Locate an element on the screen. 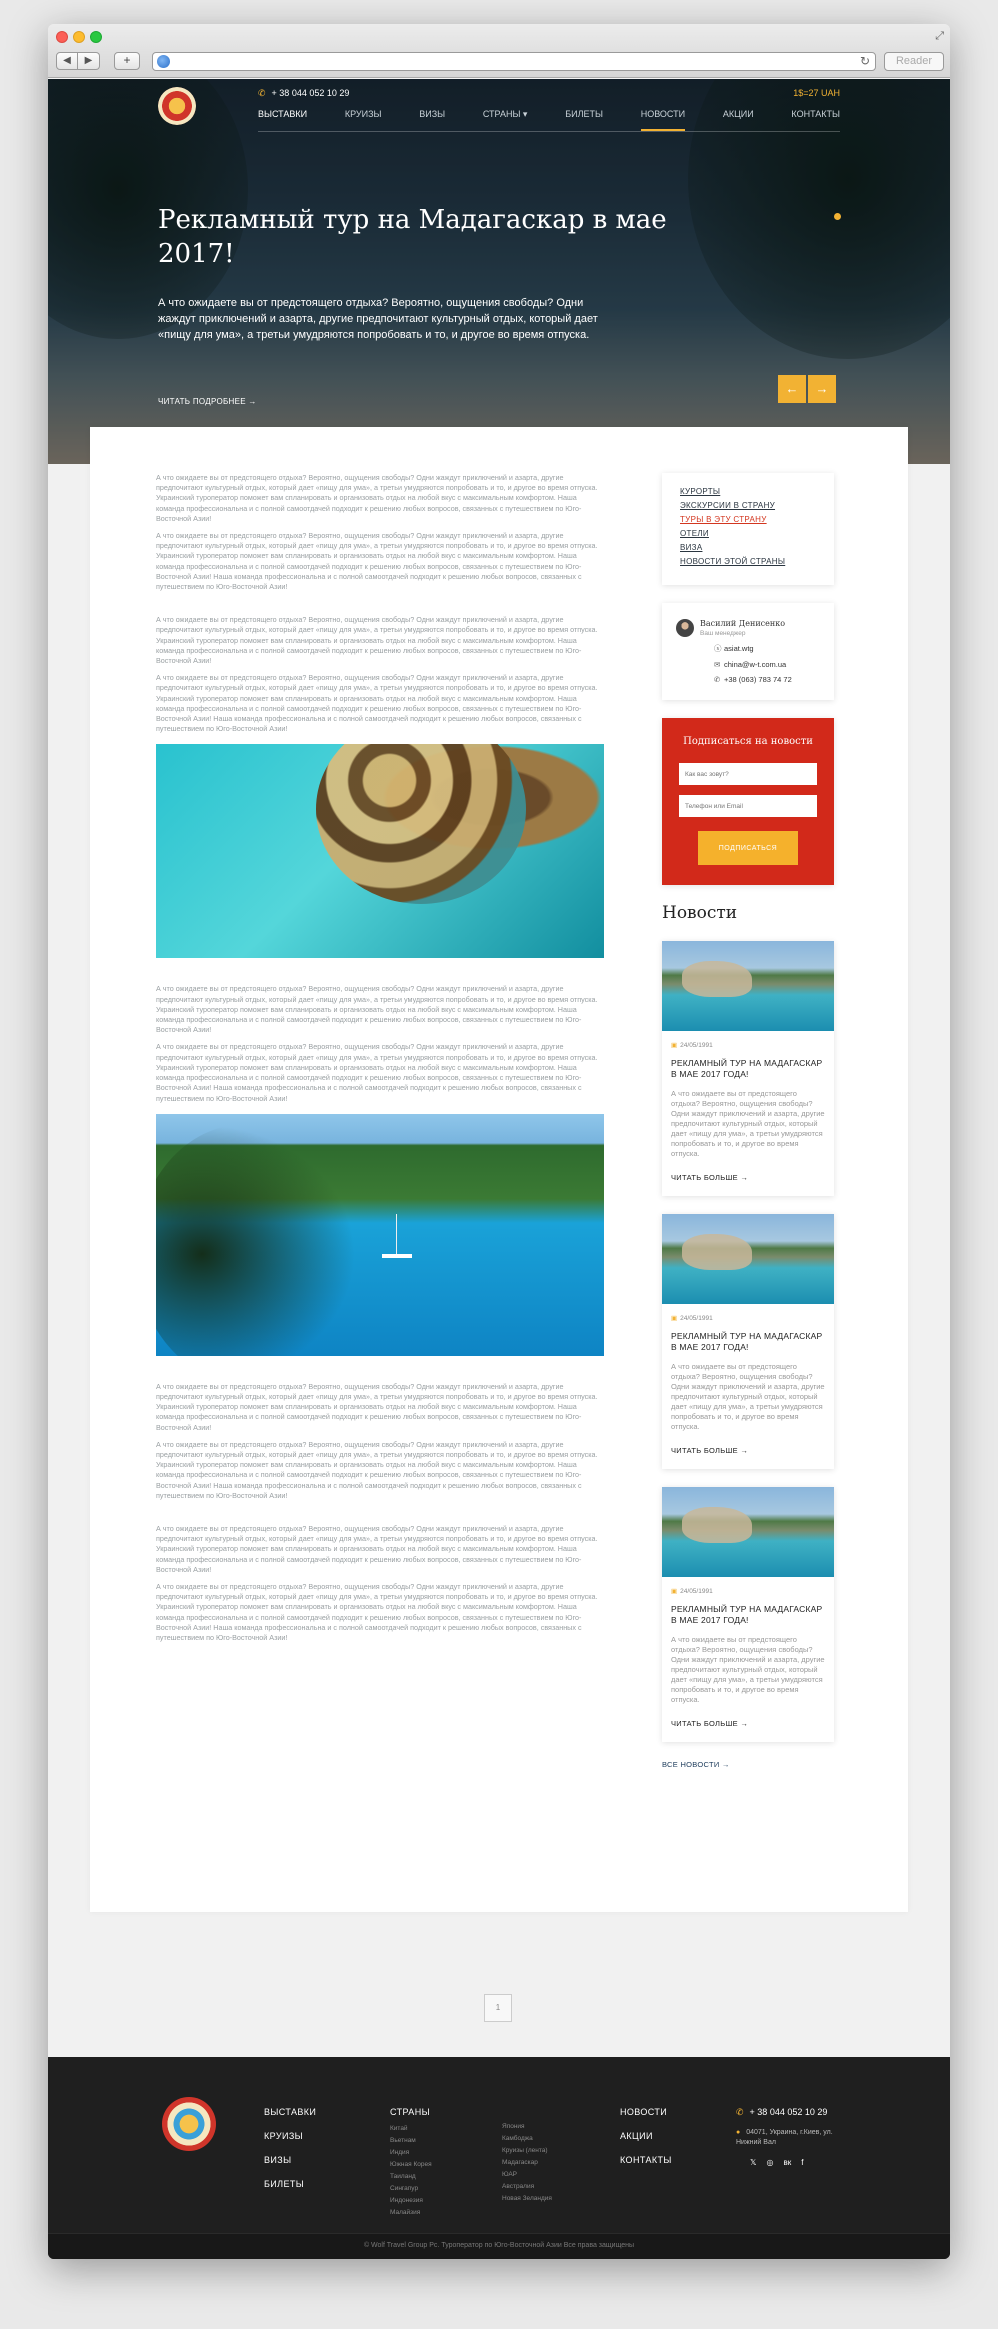  footer-link-tickets: БИЛЕТЫ is located at coordinates (290, 2184).